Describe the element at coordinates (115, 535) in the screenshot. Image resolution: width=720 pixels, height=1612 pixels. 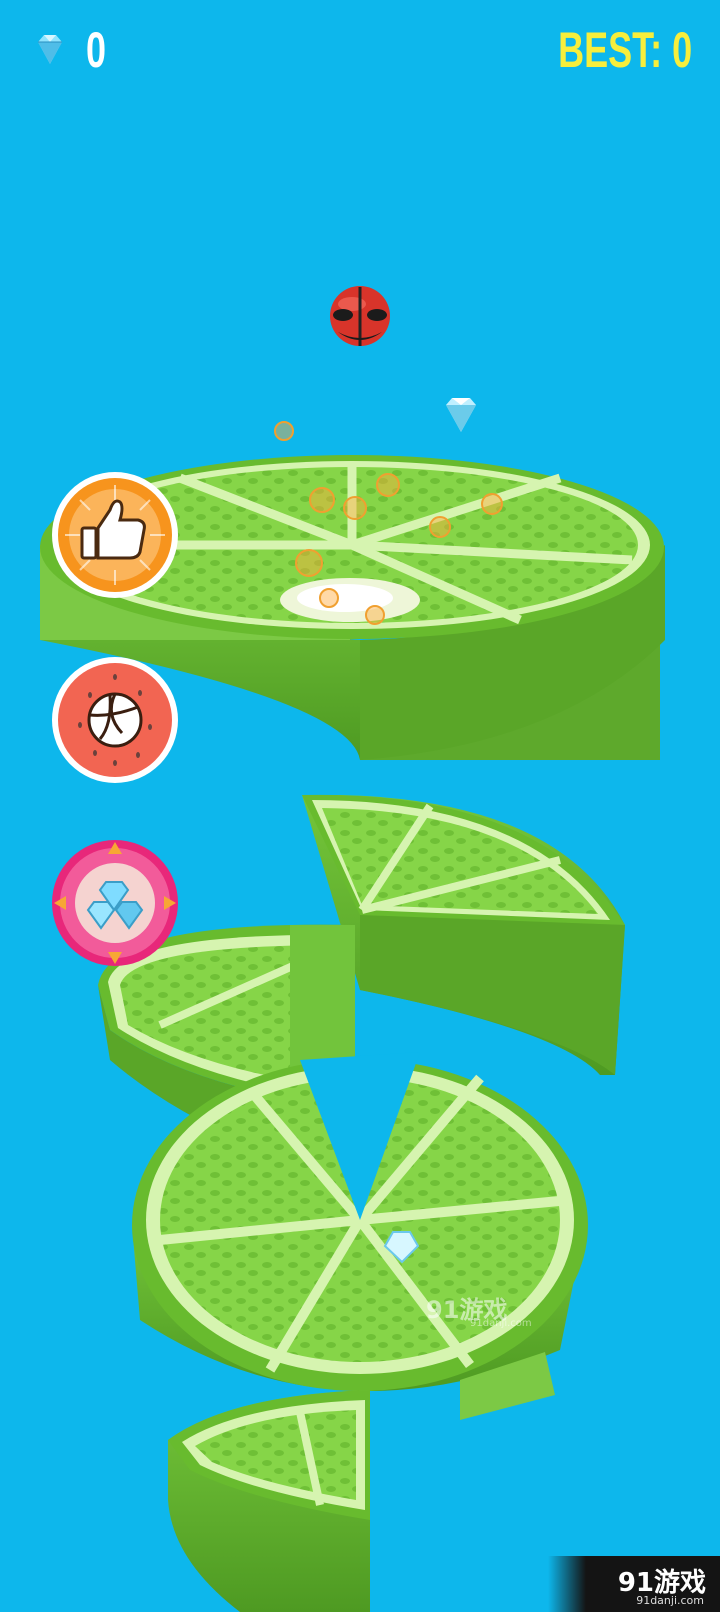
I see `like-button` at that location.